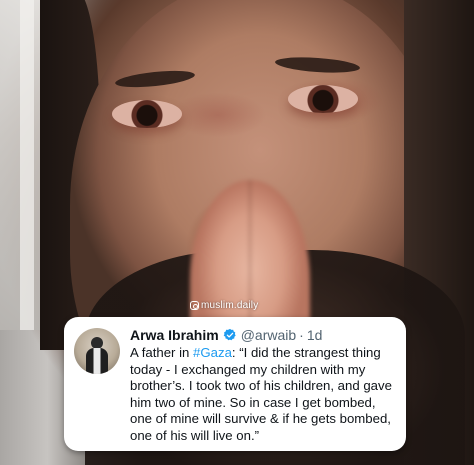  Describe the element at coordinates (230, 305) in the screenshot. I see `watermark-text: muslim.daily` at that location.